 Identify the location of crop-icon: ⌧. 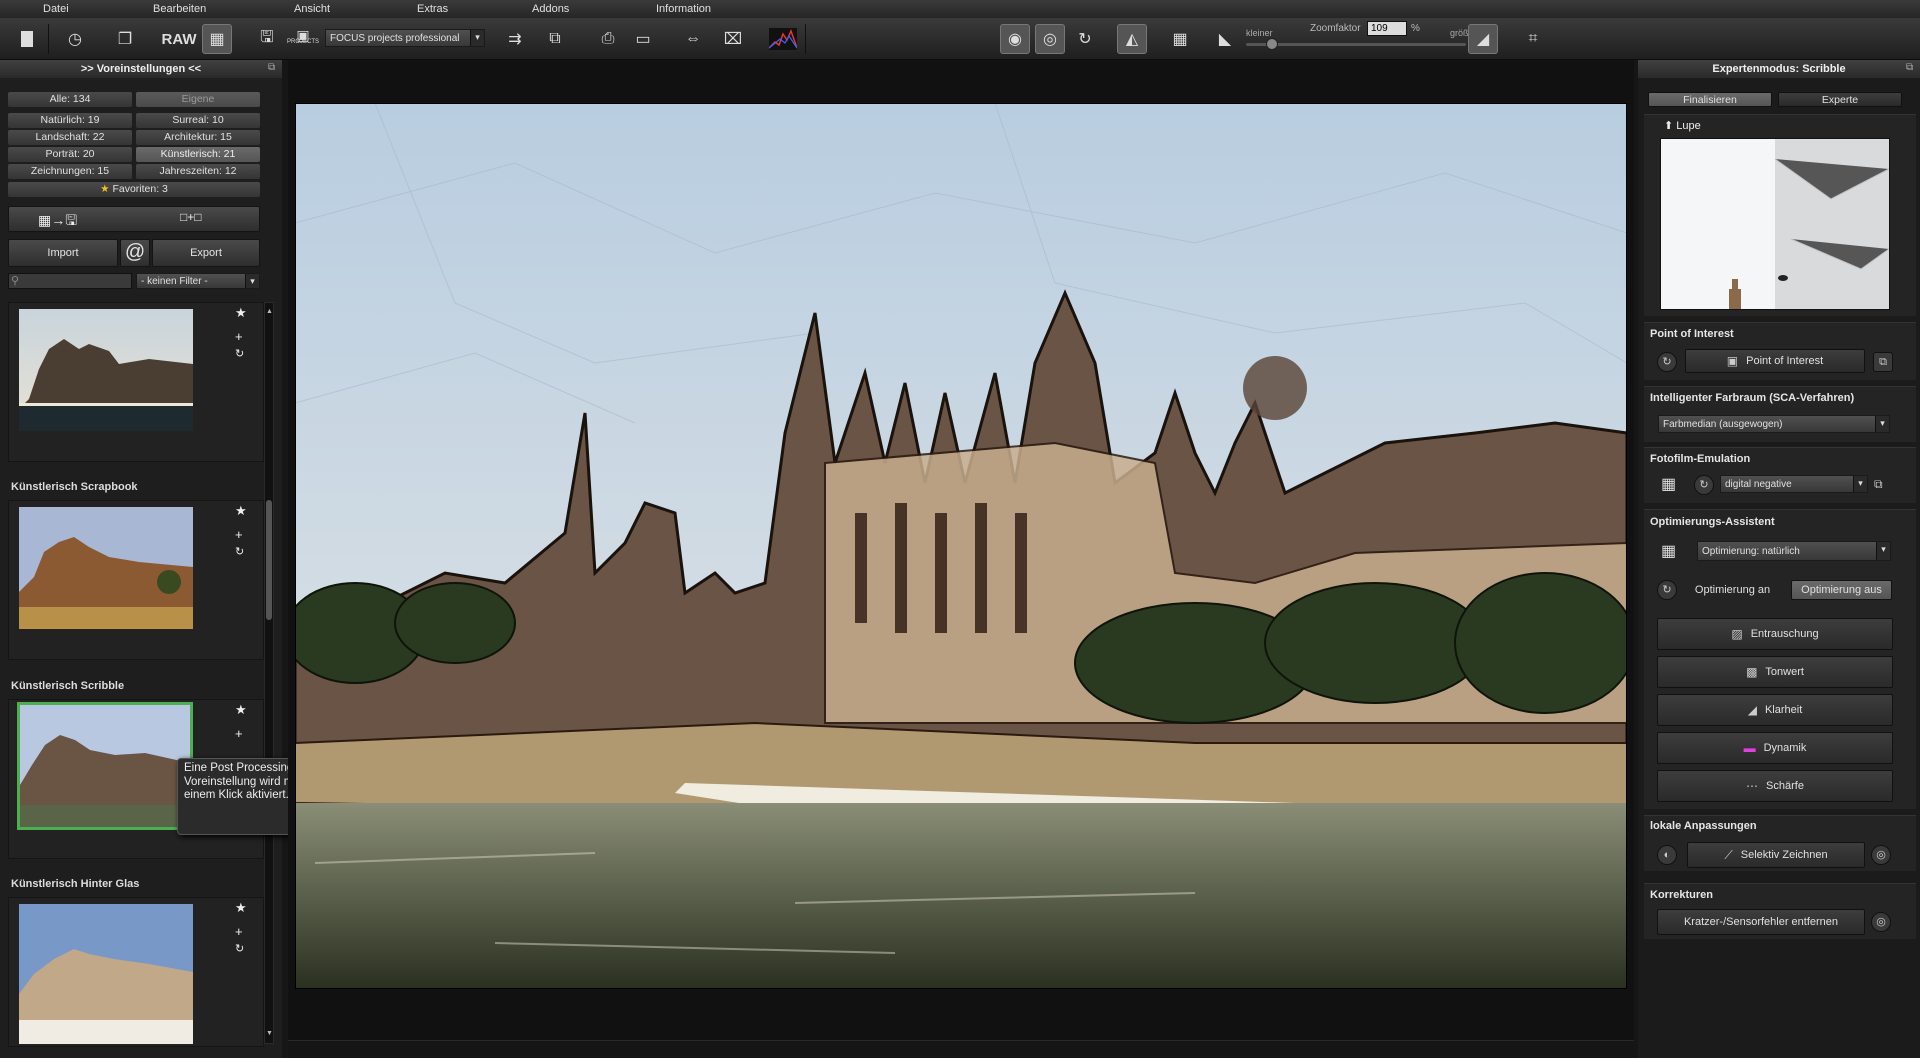
(733, 39).